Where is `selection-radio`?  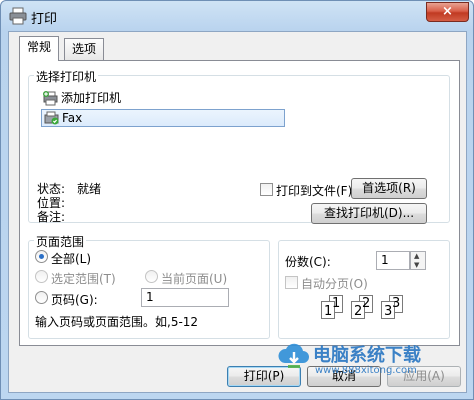
selection-radio is located at coordinates (41, 276).